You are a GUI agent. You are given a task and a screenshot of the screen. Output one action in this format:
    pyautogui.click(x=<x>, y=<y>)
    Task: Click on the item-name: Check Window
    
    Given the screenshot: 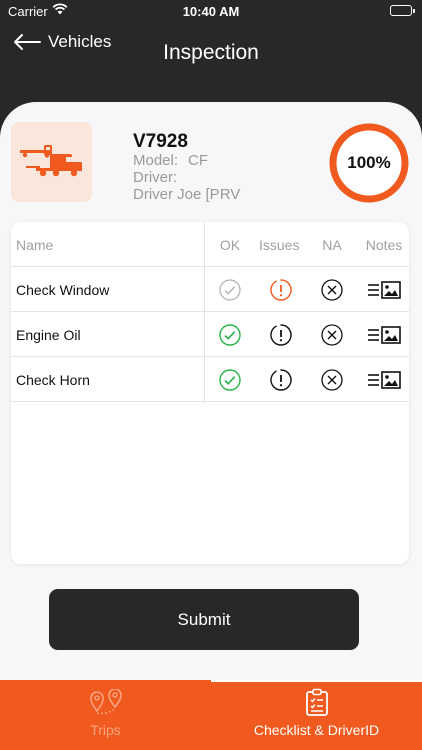 What is the action you would take?
    pyautogui.click(x=63, y=289)
    